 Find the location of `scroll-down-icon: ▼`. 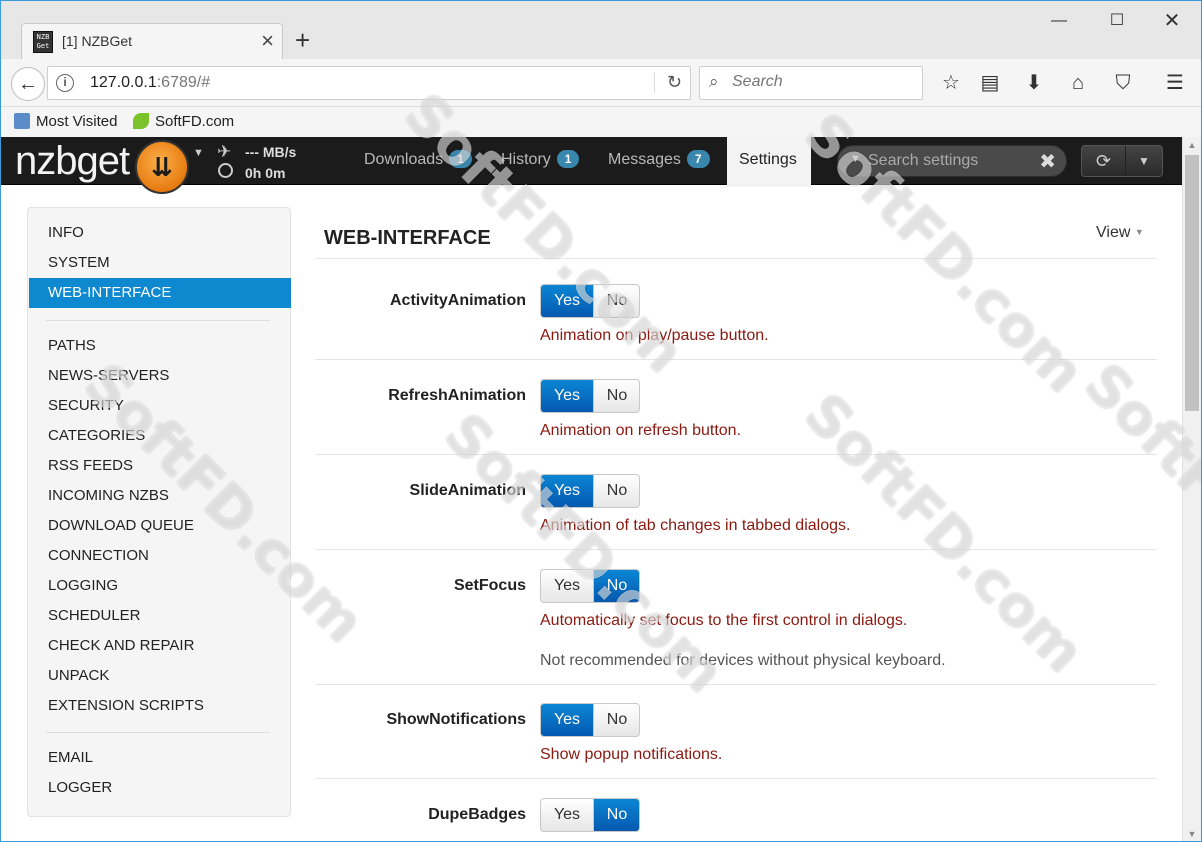

scroll-down-icon: ▼ is located at coordinates (1192, 833).